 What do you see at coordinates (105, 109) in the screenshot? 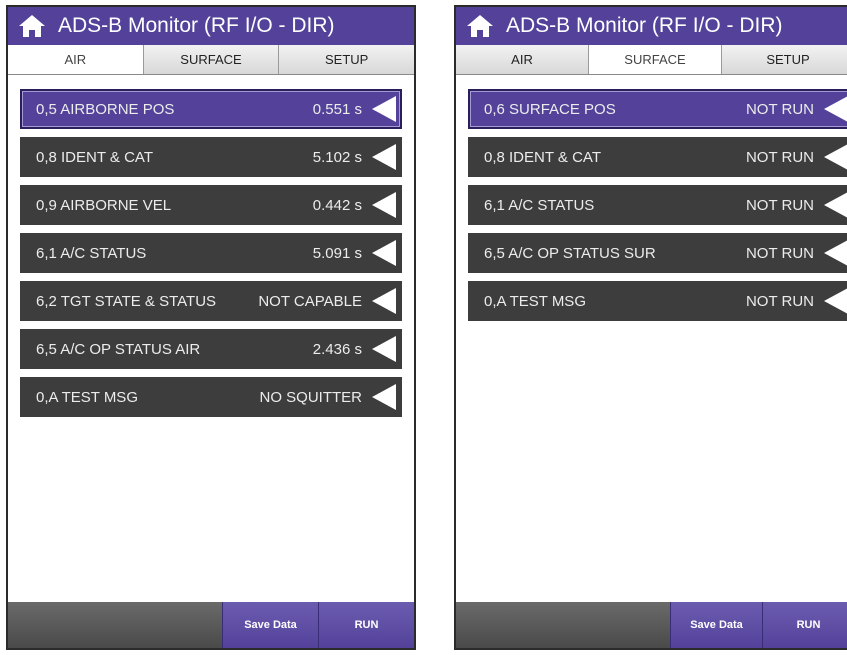
I see `row-label: 0,5 AIRBORNE POS` at bounding box center [105, 109].